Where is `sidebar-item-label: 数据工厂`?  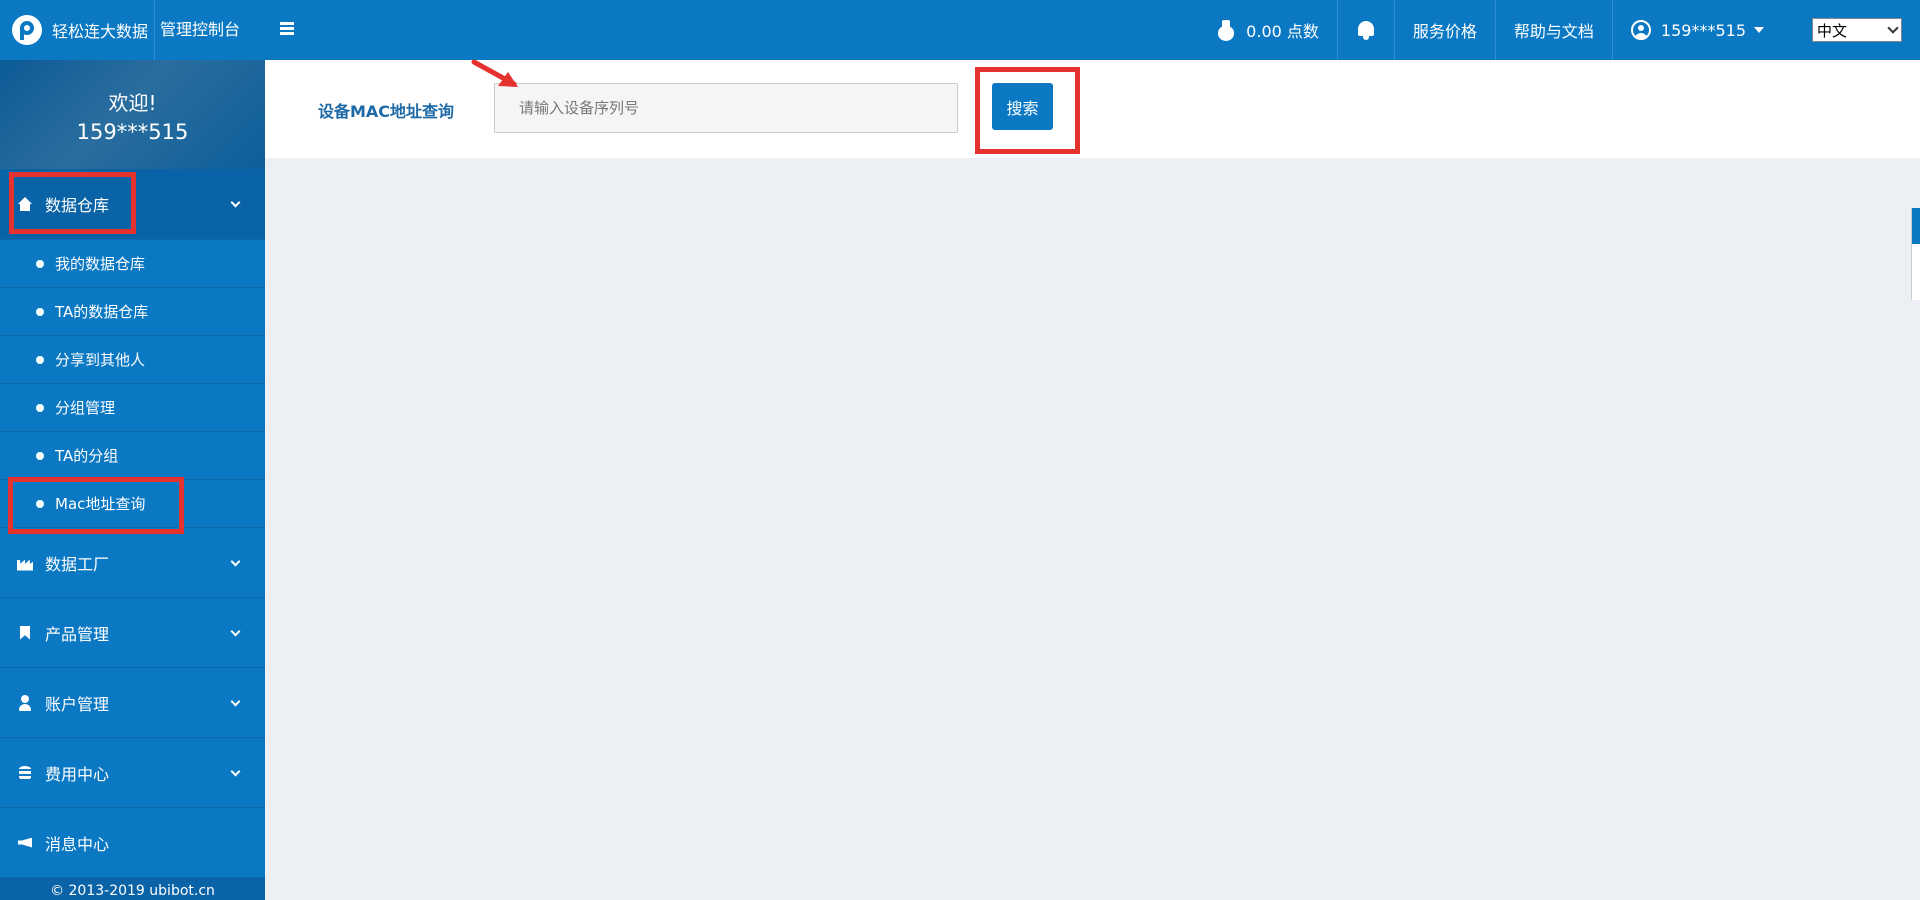 sidebar-item-label: 数据工厂 is located at coordinates (77, 564).